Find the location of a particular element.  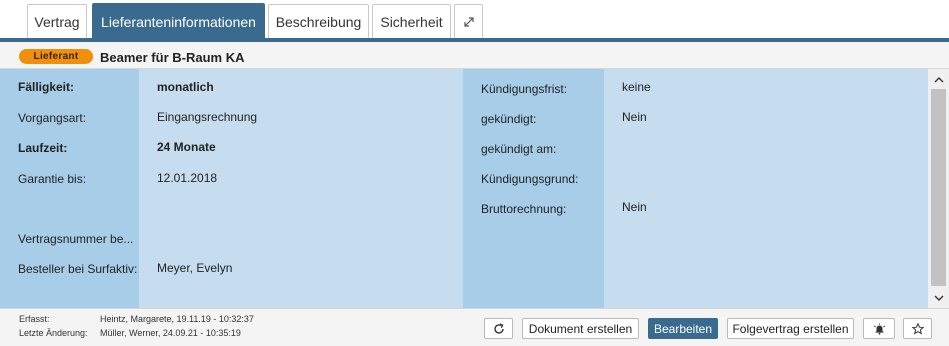

refresh-button is located at coordinates (498, 328).